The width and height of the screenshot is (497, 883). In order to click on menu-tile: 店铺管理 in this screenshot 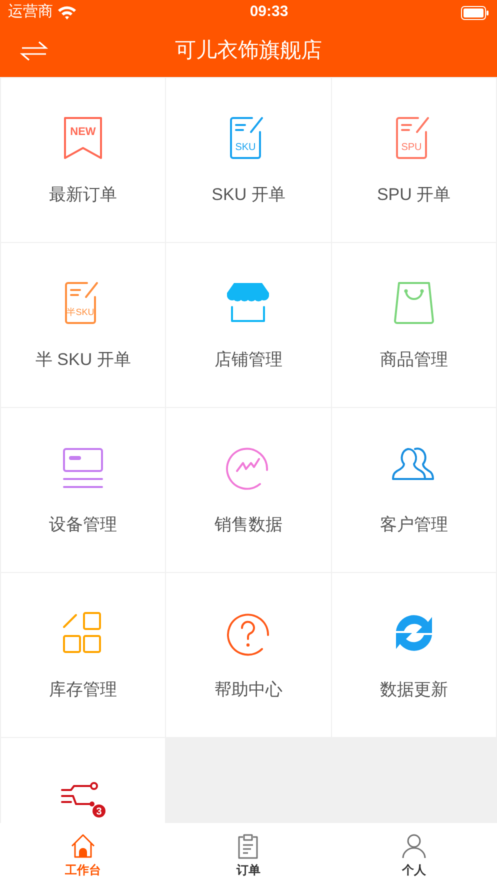, I will do `click(248, 325)`.